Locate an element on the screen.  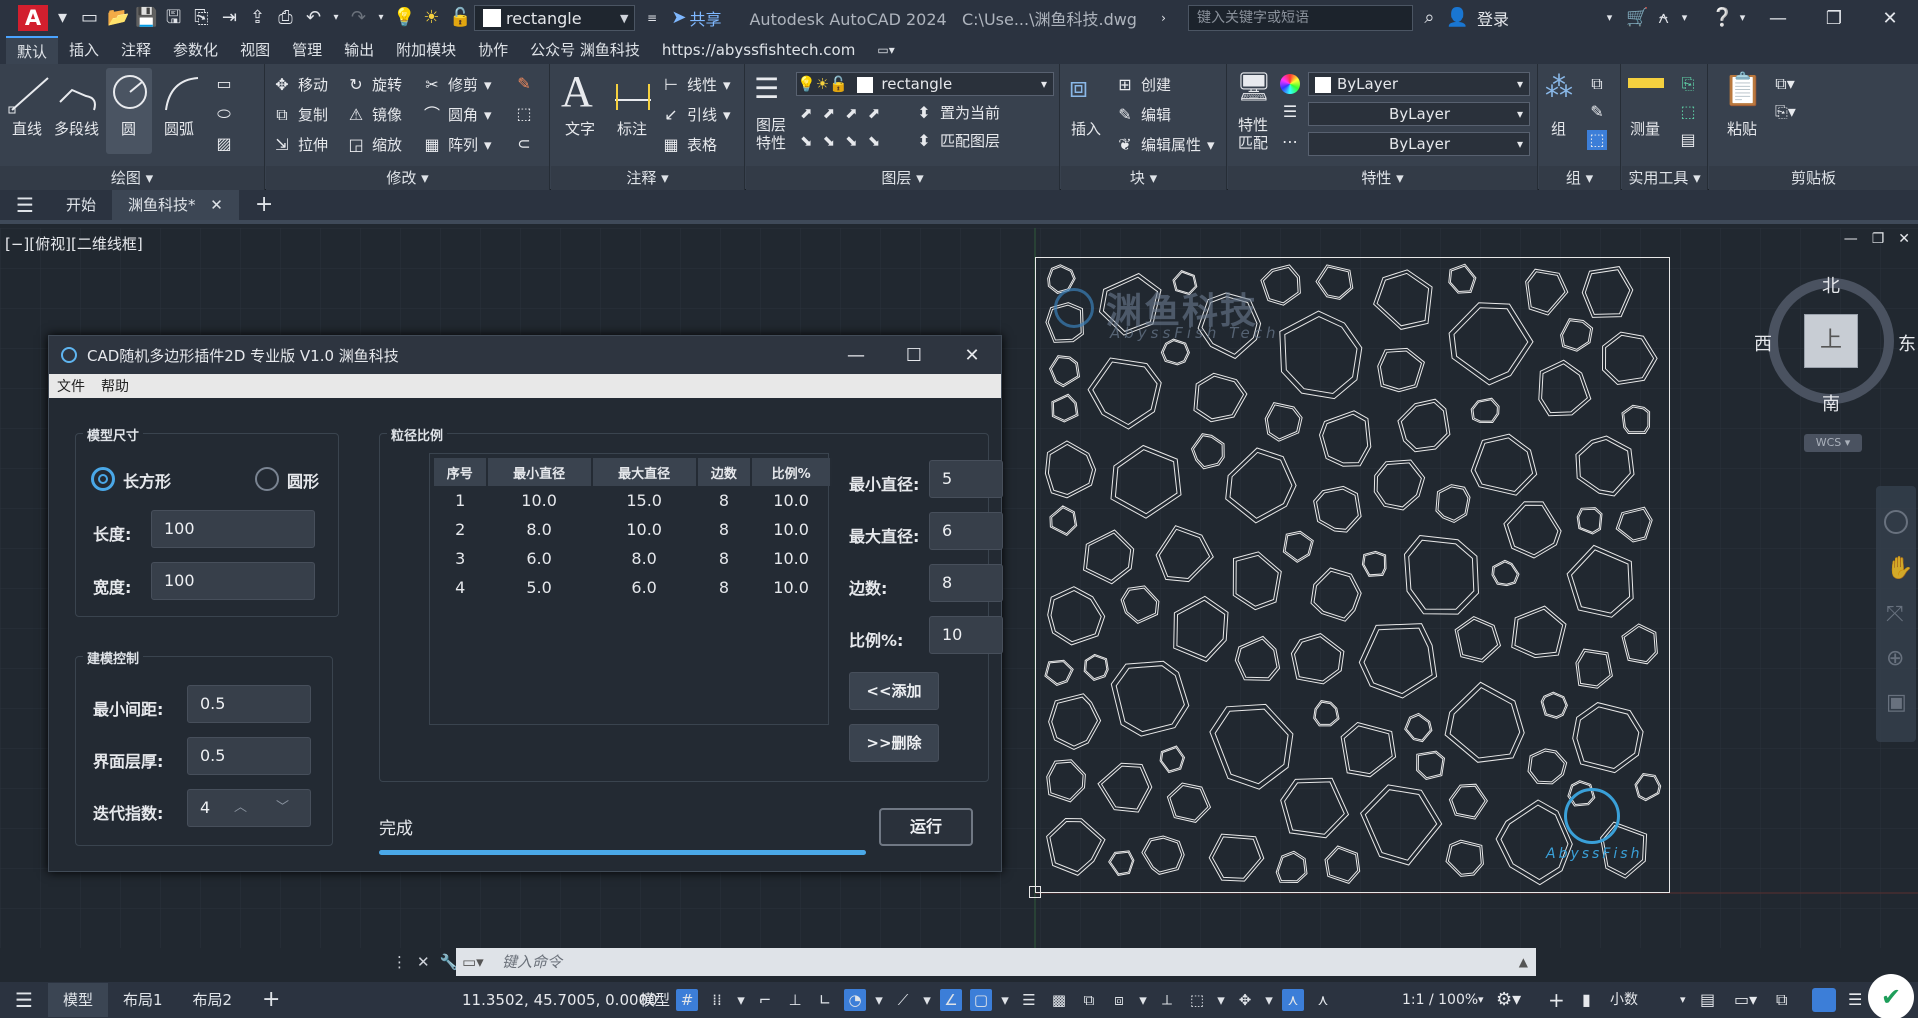
circle-radio is located at coordinates (267, 479).